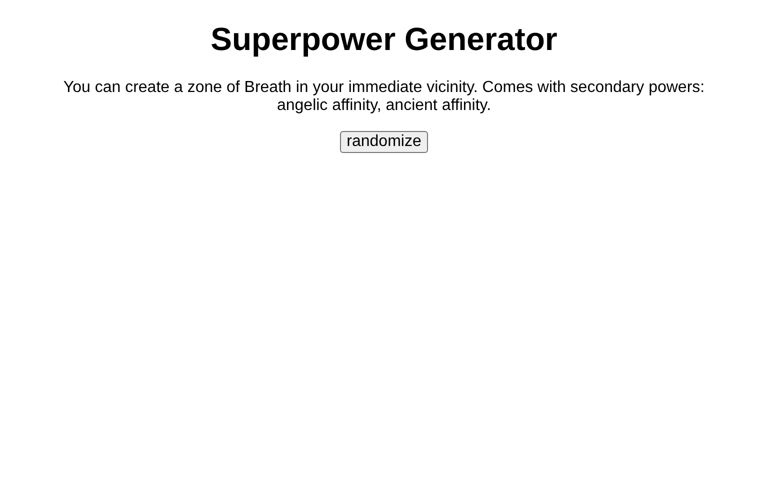  What do you see at coordinates (384, 97) in the screenshot?
I see `power-description: You can create a zone of Breath in your immediate vicinity. Comes with secondary powers: angelic affinity, ancient affinity.` at bounding box center [384, 97].